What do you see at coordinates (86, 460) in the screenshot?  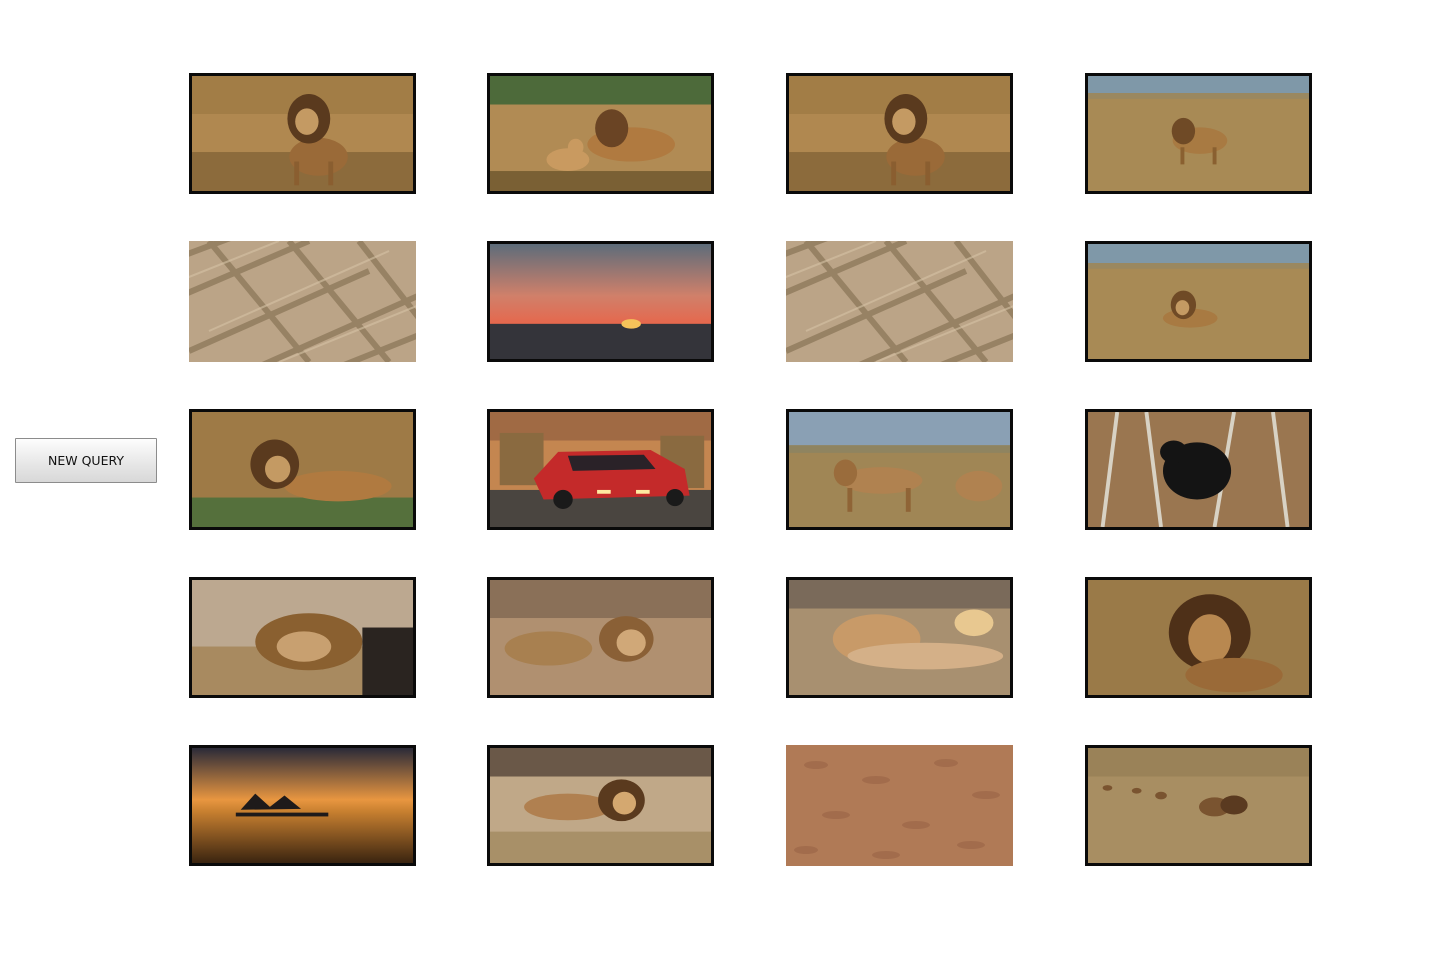 I see `new-query-button: NEW QUERY` at bounding box center [86, 460].